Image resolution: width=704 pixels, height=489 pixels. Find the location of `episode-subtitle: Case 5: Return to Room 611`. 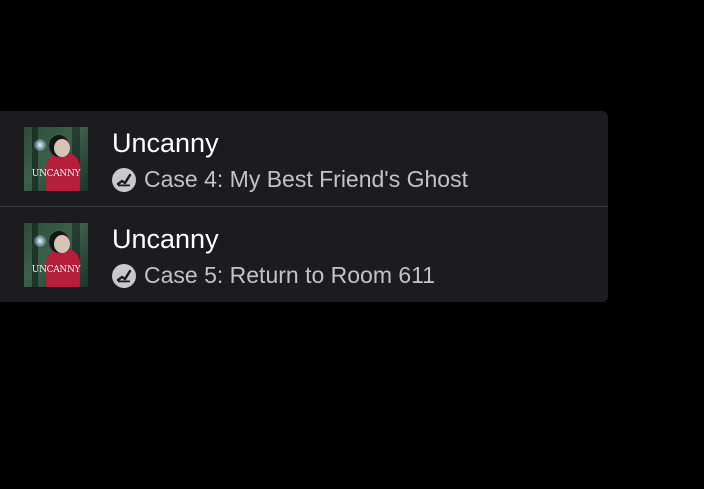

episode-subtitle: Case 5: Return to Room 611 is located at coordinates (273, 275).